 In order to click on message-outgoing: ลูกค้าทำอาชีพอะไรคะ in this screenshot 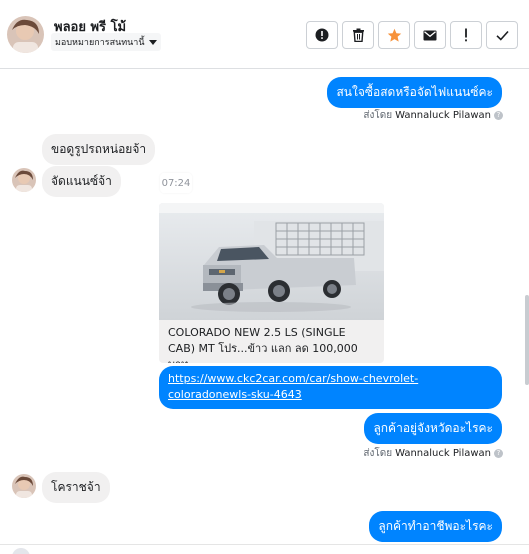, I will do `click(435, 526)`.